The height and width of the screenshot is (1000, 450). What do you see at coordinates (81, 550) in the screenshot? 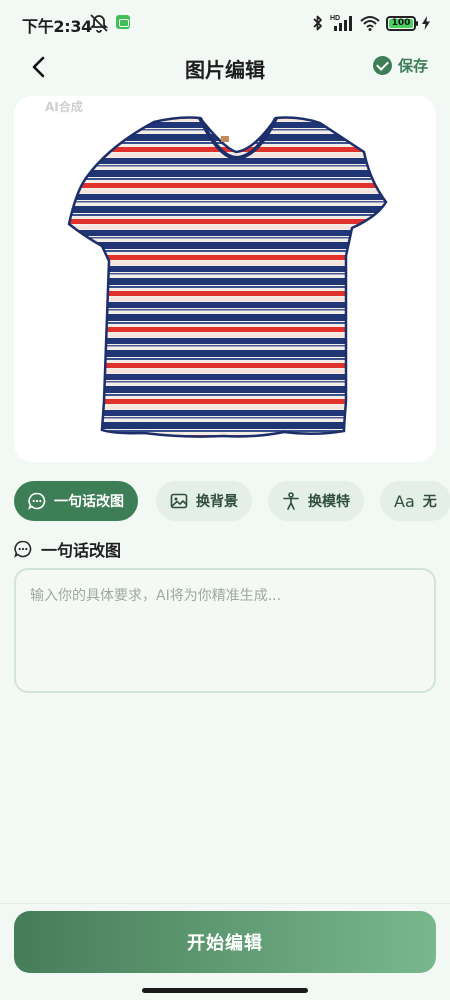
I see `section-title: 一句话改图` at bounding box center [81, 550].